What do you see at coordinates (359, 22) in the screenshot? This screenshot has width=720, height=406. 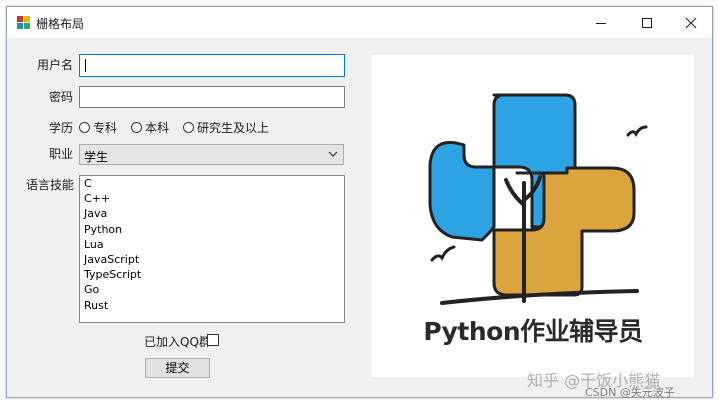 I see `title-bar: 栅格布局` at bounding box center [359, 22].